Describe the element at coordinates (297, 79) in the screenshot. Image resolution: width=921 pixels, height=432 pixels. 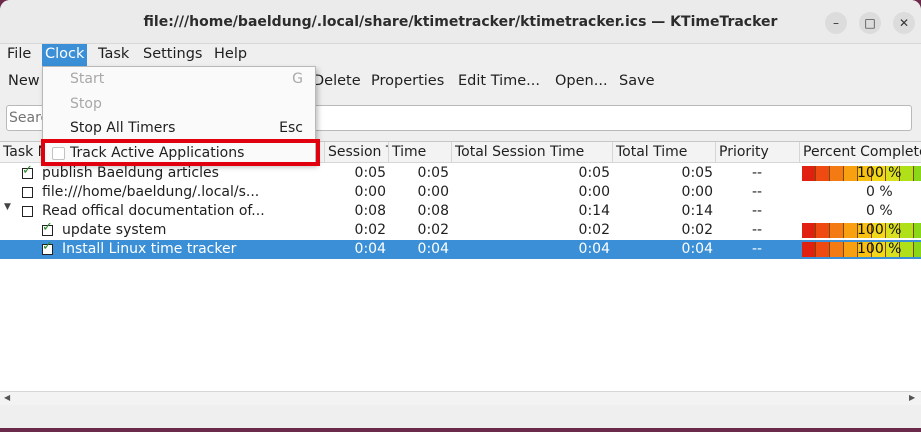
I see `start-shortcut: G` at that location.